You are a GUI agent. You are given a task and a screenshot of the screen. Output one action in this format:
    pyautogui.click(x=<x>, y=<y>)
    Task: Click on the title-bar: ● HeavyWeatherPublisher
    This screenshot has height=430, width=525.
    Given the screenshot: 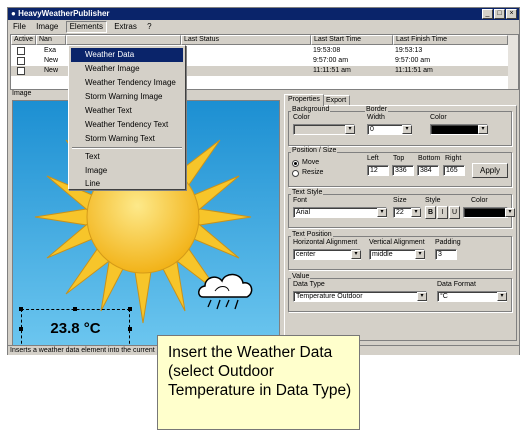 What is the action you would take?
    pyautogui.click(x=263, y=14)
    